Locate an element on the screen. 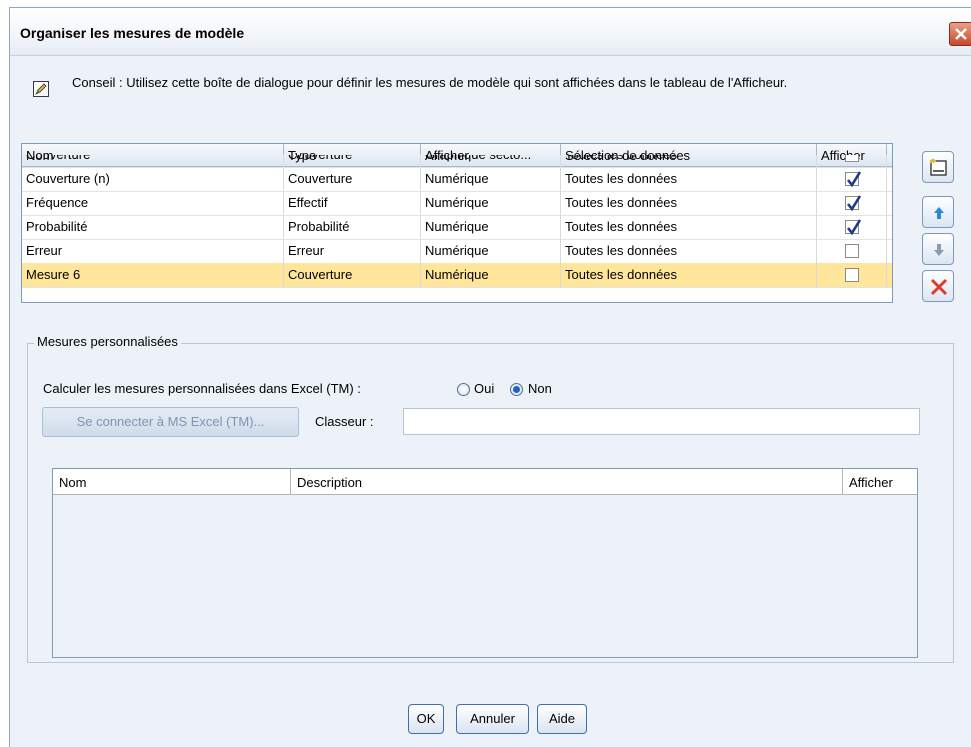 This screenshot has height=747, width=971. custom-measures-label: Mesures personnalisées is located at coordinates (107, 341).